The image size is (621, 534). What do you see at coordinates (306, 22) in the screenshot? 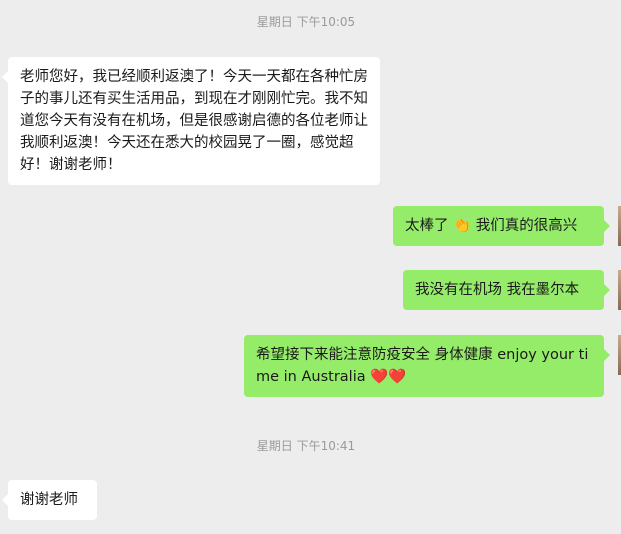
I see `timestamp-label: 星期日 下午10:05` at bounding box center [306, 22].